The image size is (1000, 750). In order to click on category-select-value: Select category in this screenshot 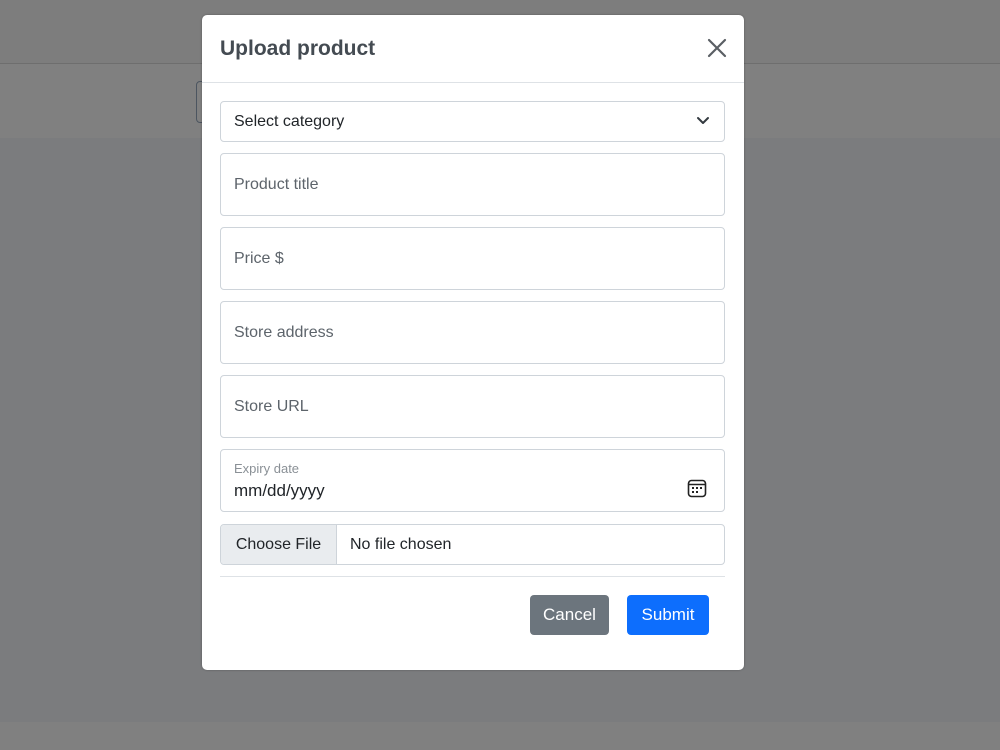, I will do `click(289, 121)`.